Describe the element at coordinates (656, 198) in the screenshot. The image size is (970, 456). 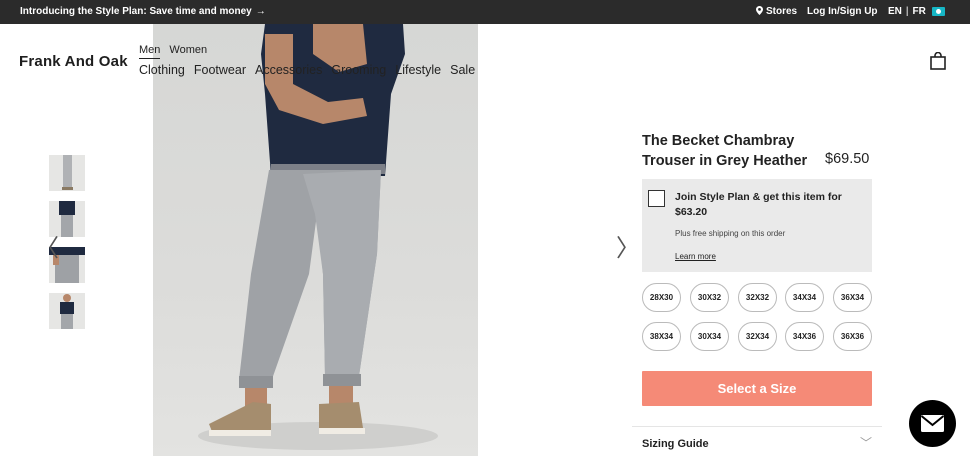
I see `style-plan-checkbox` at that location.